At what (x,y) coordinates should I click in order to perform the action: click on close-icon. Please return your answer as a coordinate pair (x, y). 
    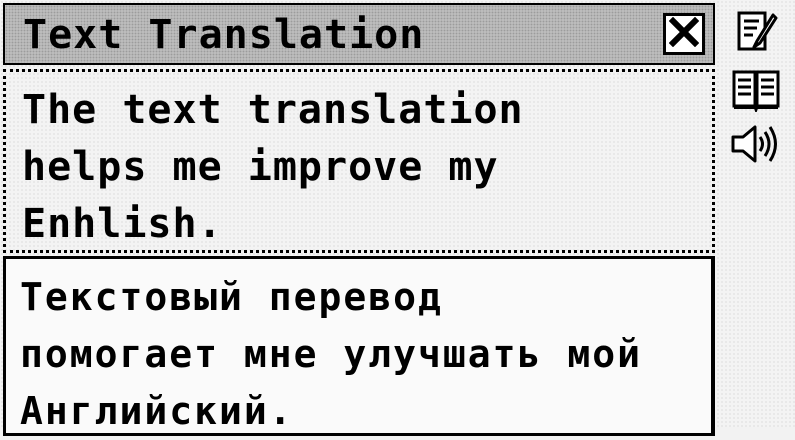
    Looking at the image, I should click on (684, 33).